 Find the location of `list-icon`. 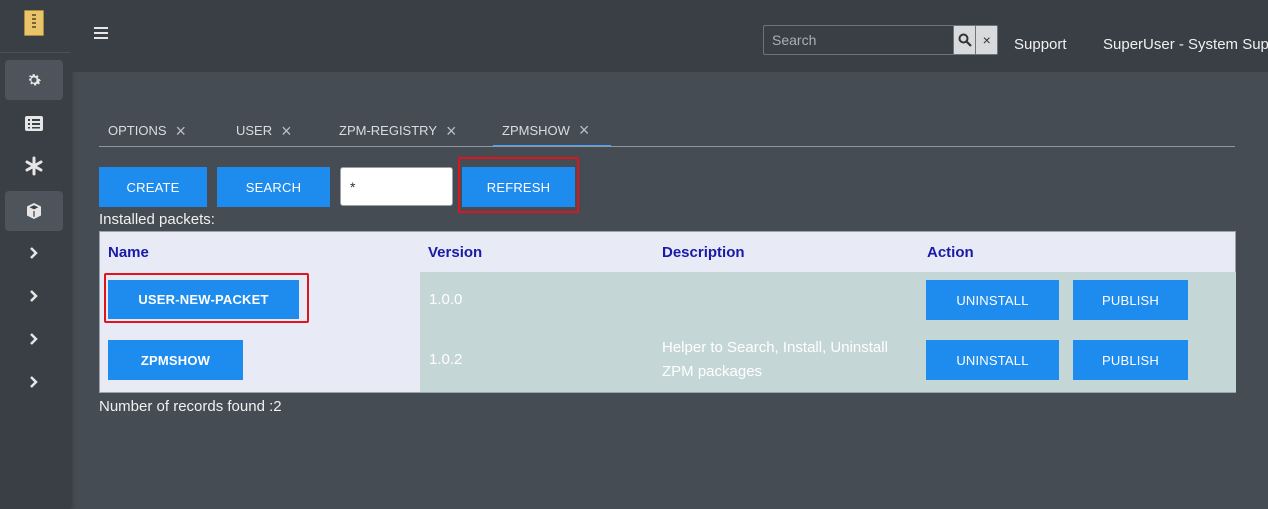

list-icon is located at coordinates (34, 123).